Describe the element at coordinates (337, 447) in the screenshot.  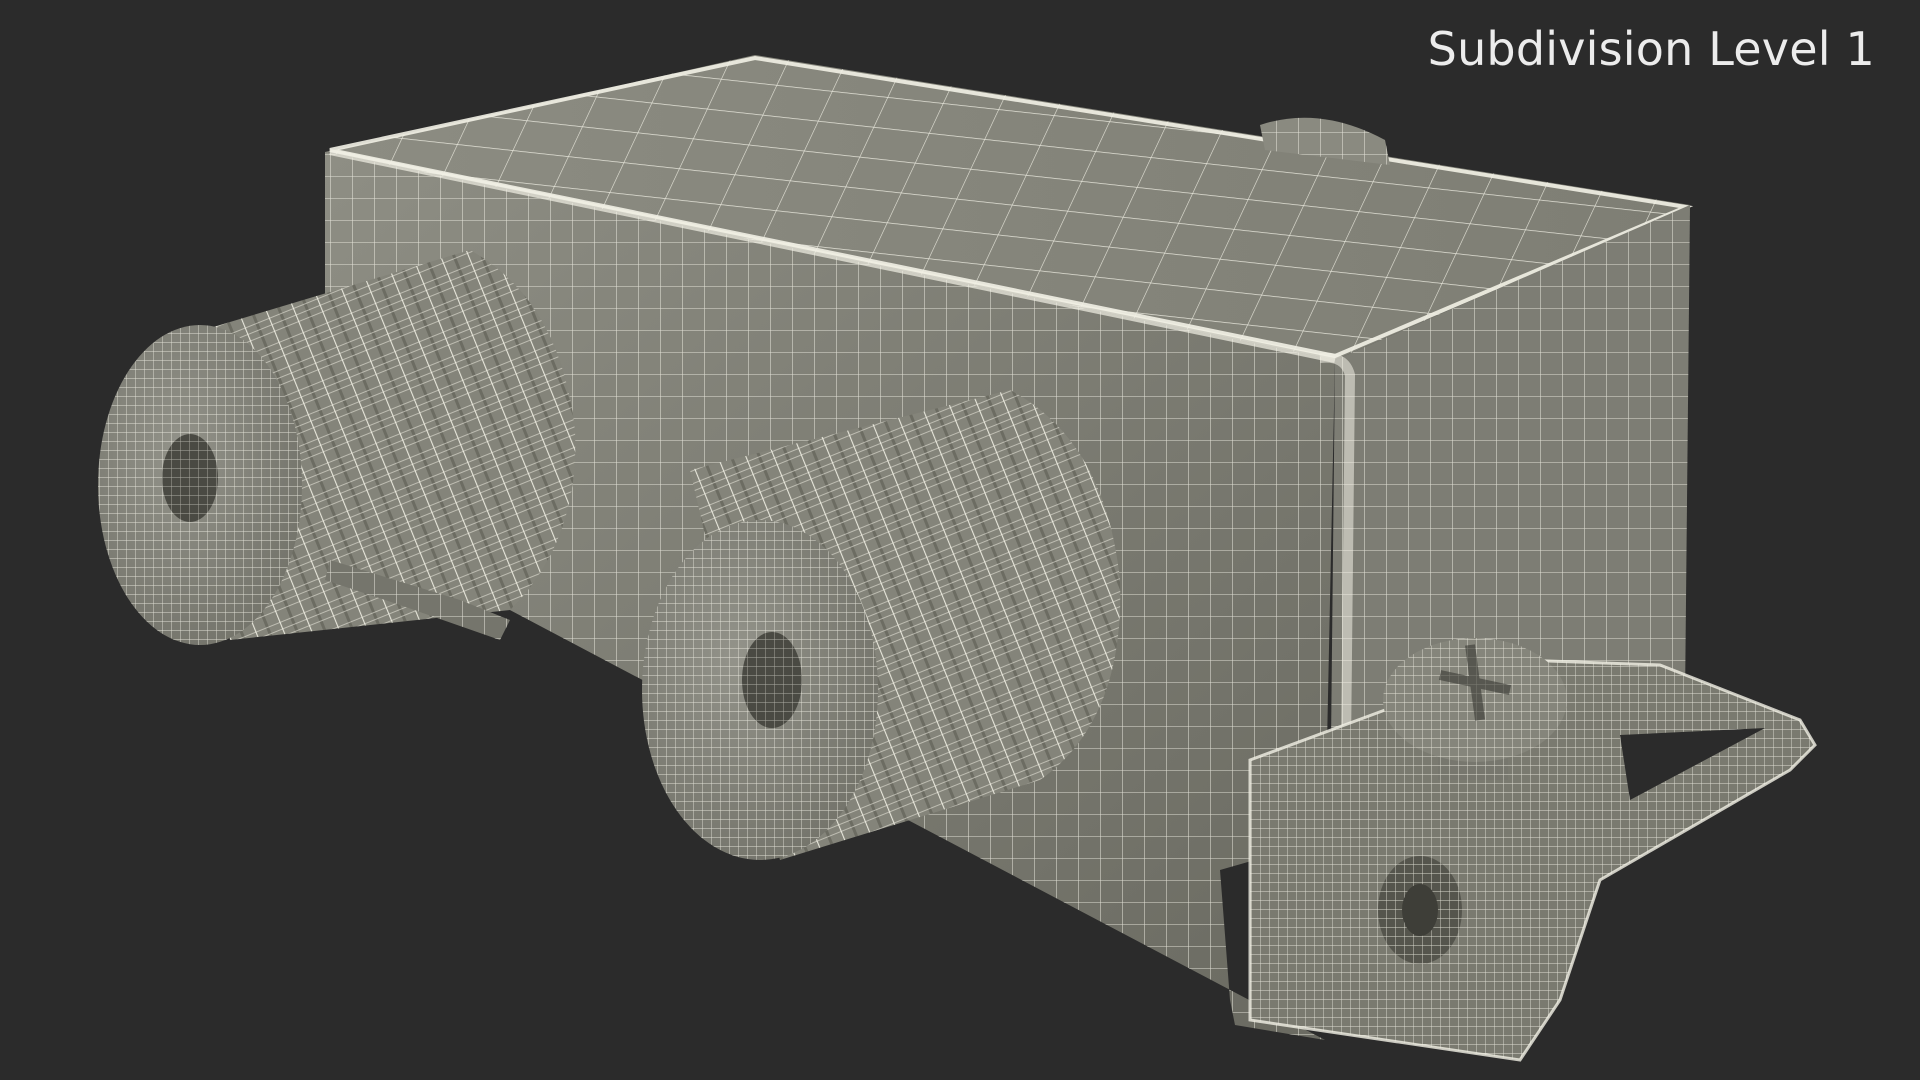
I see `f-connector-left` at that location.